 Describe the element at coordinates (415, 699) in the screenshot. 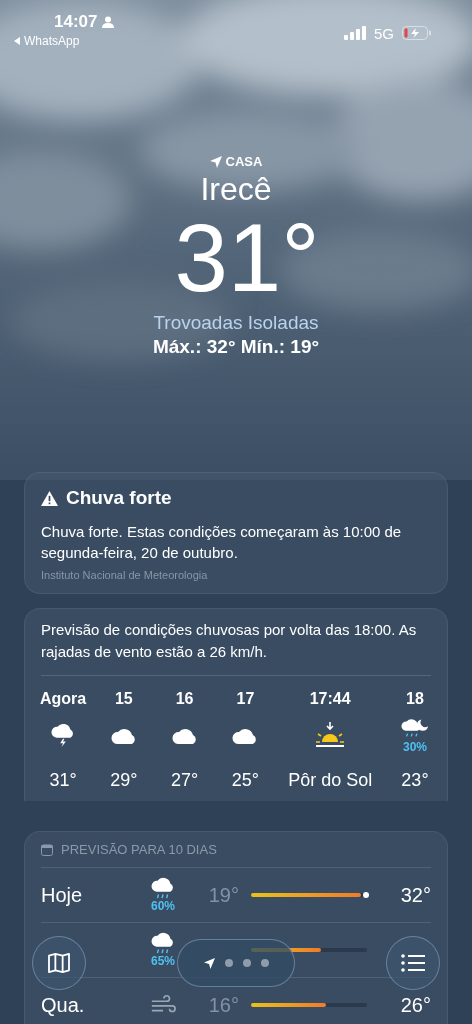

I see `hour-label: 18` at that location.